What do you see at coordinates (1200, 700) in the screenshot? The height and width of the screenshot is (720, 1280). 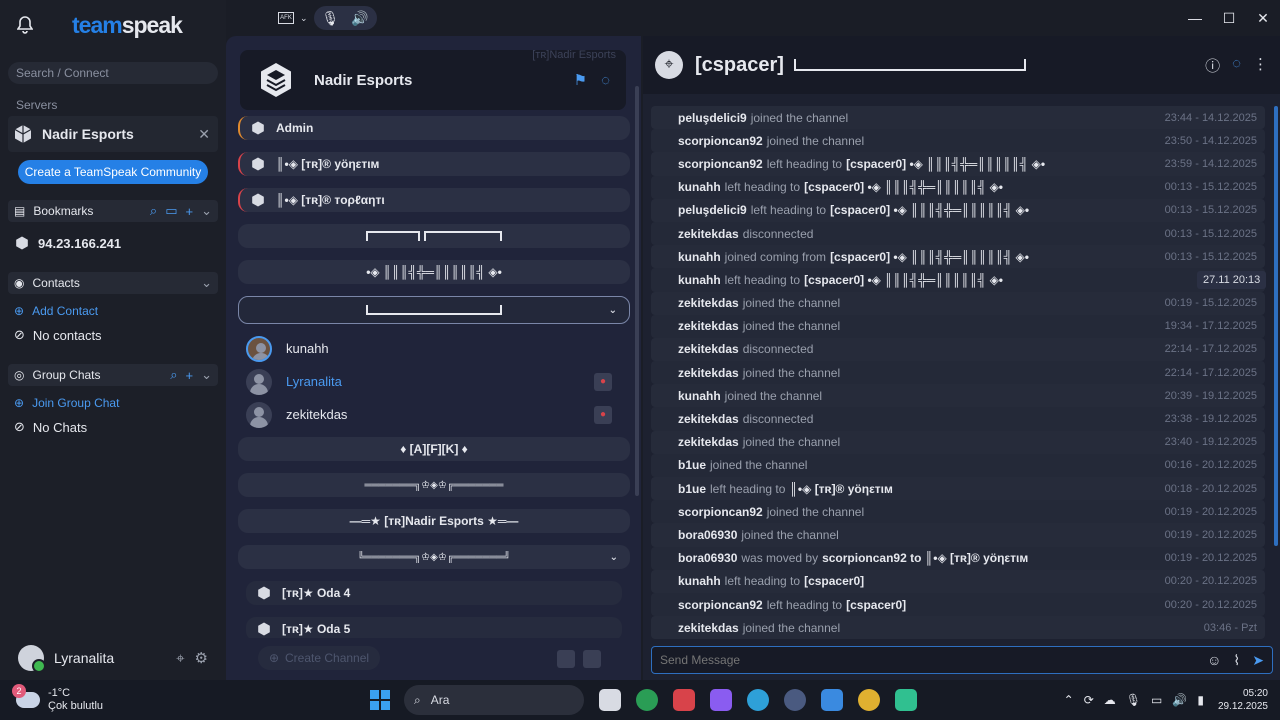 I see `battery-icon: ▮` at bounding box center [1200, 700].